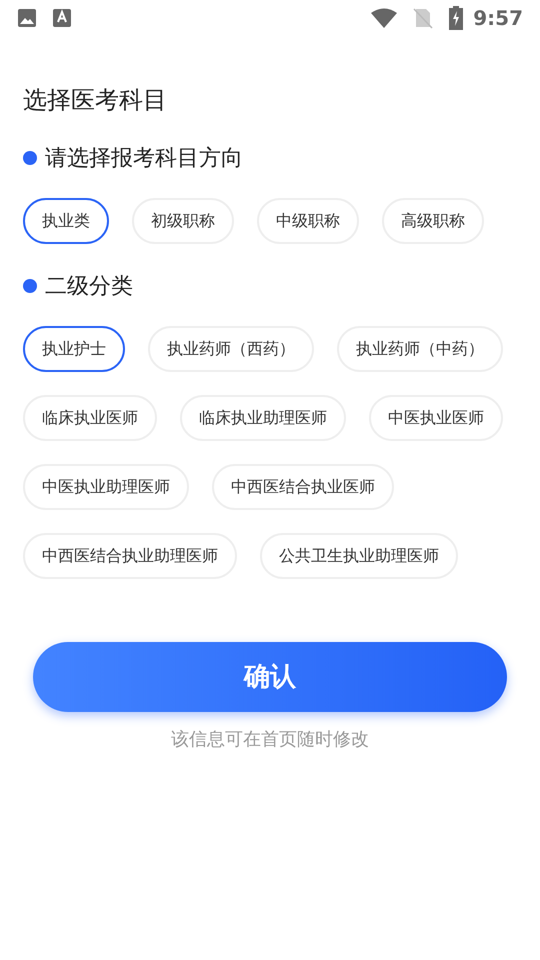 Image resolution: width=540 pixels, height=960 pixels. I want to click on option-chip: 执业类, so click(66, 221).